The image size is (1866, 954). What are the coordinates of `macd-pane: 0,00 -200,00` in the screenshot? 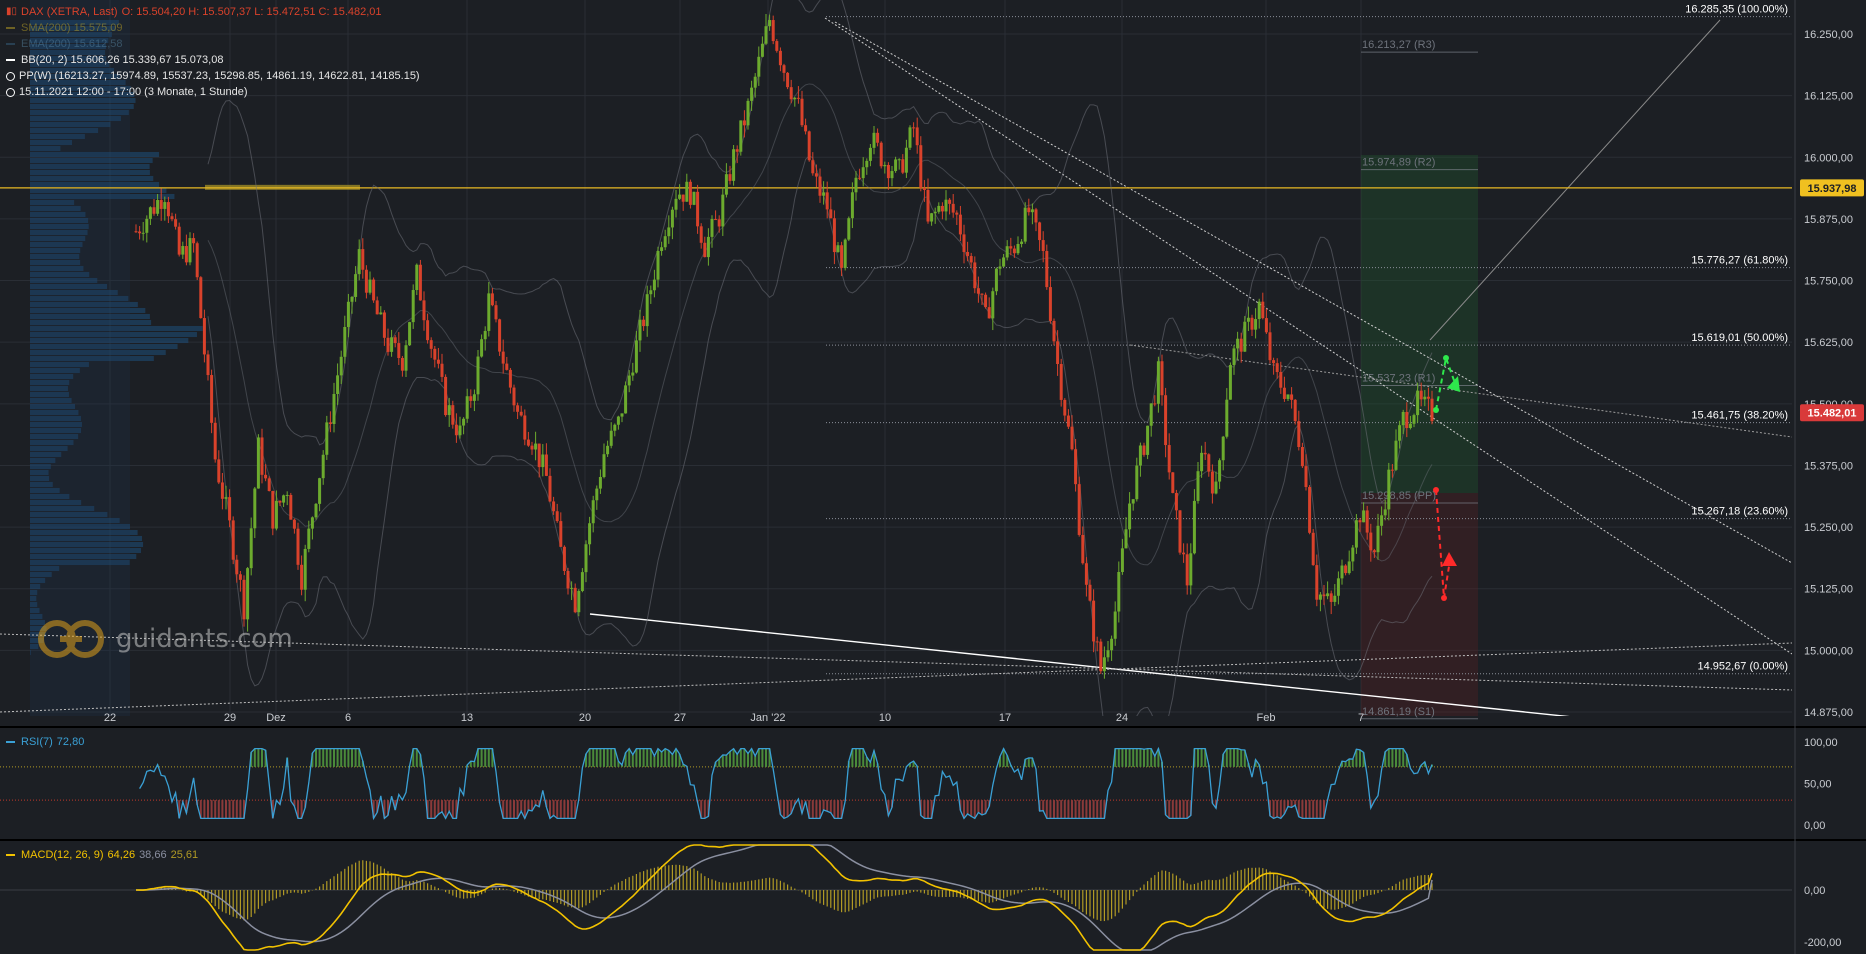 It's located at (920, 897).